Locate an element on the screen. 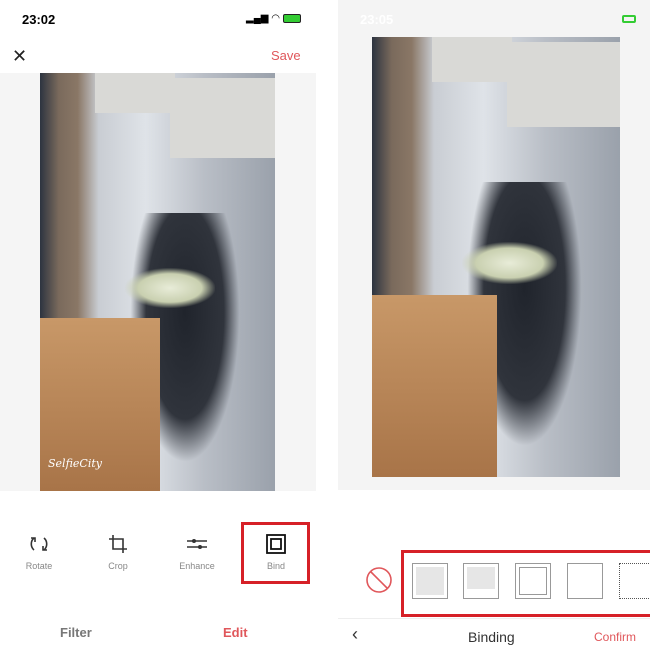 The height and width of the screenshot is (654, 650). watermark: SelfieCity is located at coordinates (75, 463).